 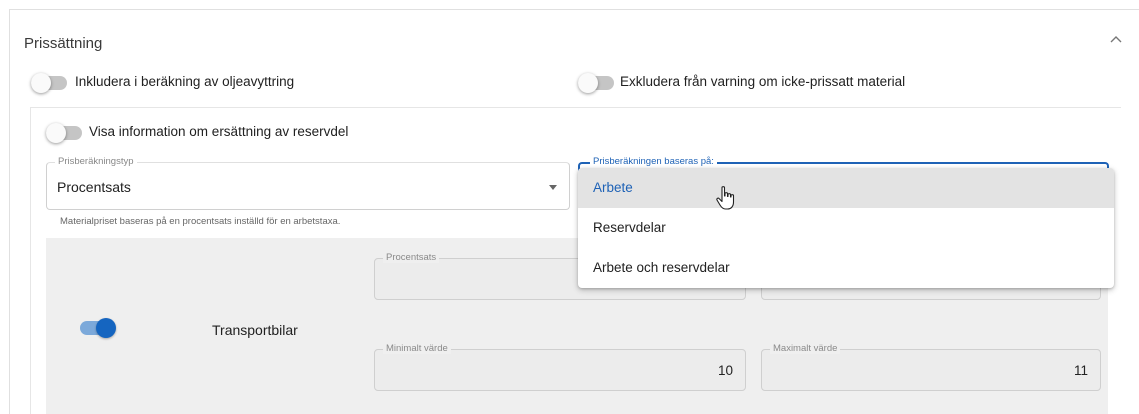 What do you see at coordinates (255, 330) in the screenshot?
I see `vehicle-type-label: Transportbilar` at bounding box center [255, 330].